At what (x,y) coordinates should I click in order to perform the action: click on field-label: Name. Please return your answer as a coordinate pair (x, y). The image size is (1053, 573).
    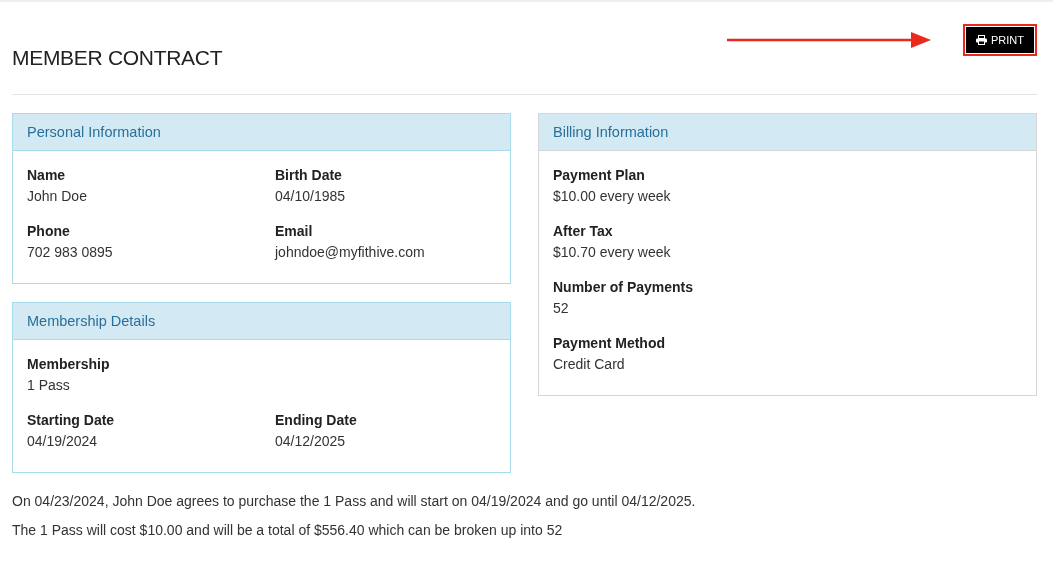
    Looking at the image, I should click on (47, 175).